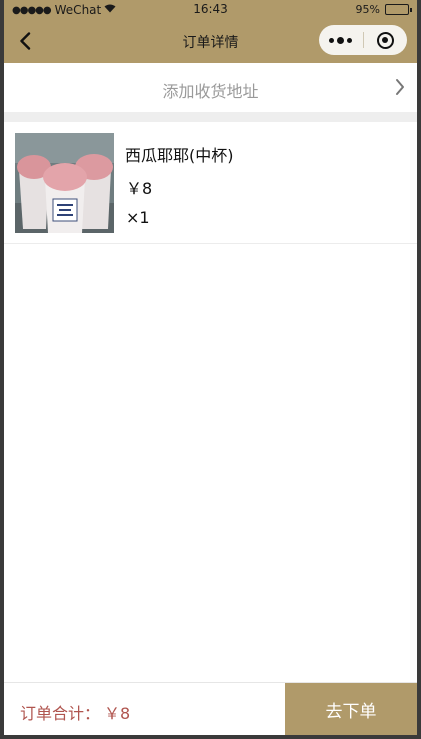  I want to click on section-divider, so click(210, 117).